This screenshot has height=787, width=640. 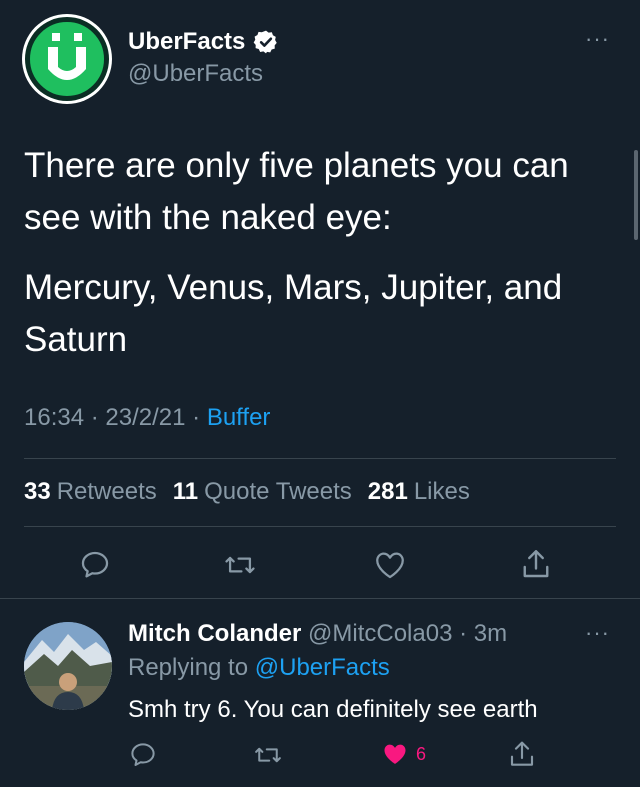 What do you see at coordinates (395, 754) in the screenshot?
I see `like-icon-filled` at bounding box center [395, 754].